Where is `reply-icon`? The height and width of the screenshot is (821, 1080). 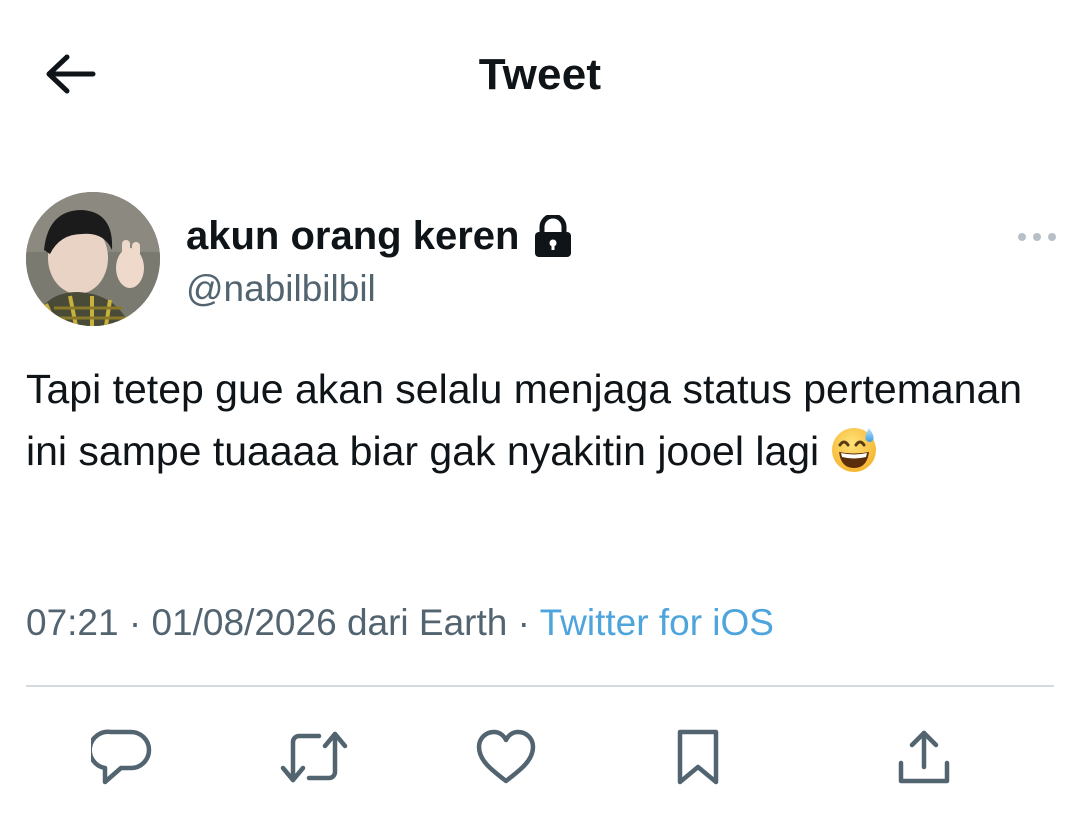 reply-icon is located at coordinates (121, 757).